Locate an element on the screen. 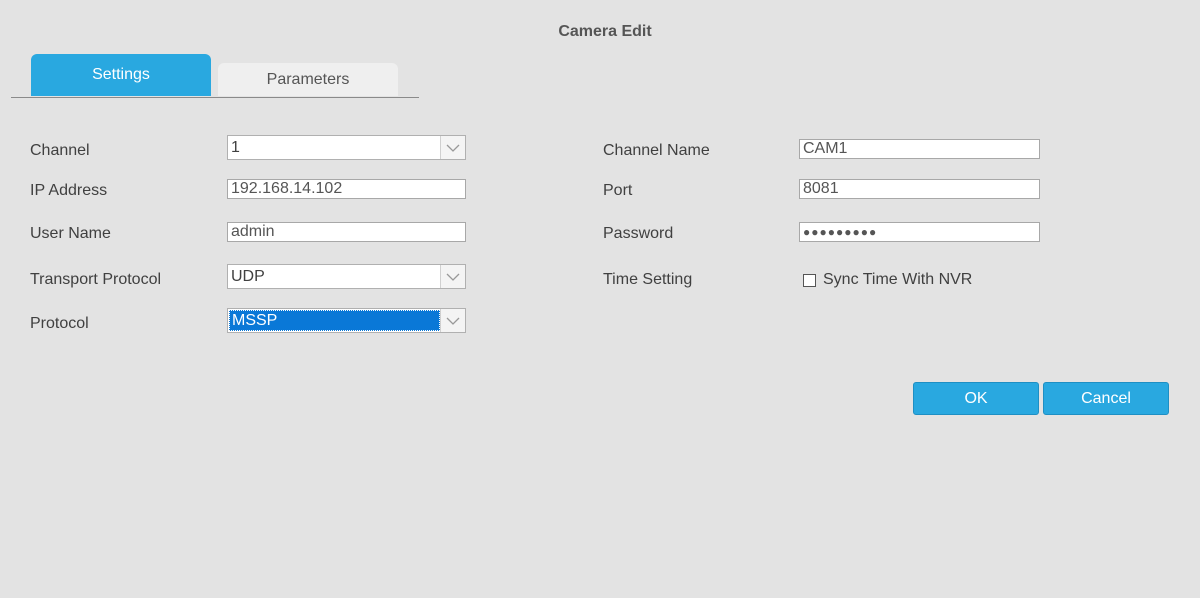 The image size is (1200, 598). tab-settings: Settings is located at coordinates (121, 75).